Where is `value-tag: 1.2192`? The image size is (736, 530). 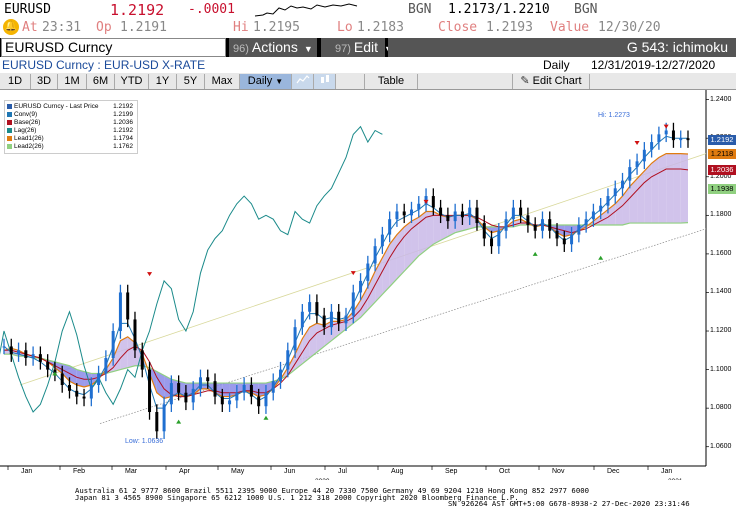
value-tag: 1.2192 is located at coordinates (722, 139).